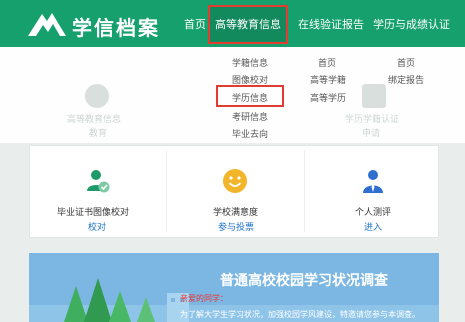  What do you see at coordinates (195, 24) in the screenshot?
I see `nav-home: 首页` at bounding box center [195, 24].